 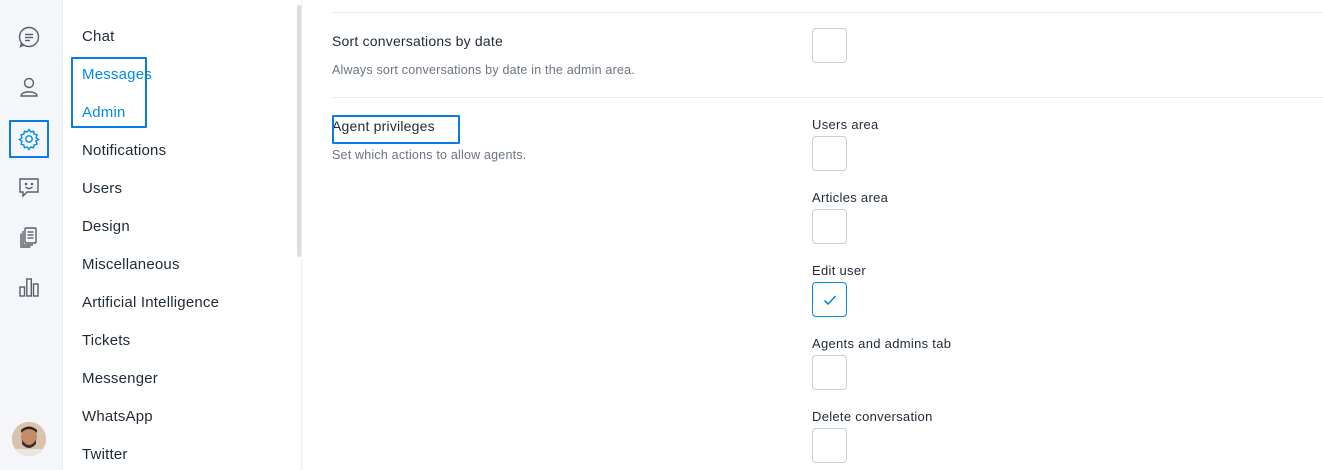 I want to click on sort-setting-title: Sort conversations by date, so click(x=417, y=41).